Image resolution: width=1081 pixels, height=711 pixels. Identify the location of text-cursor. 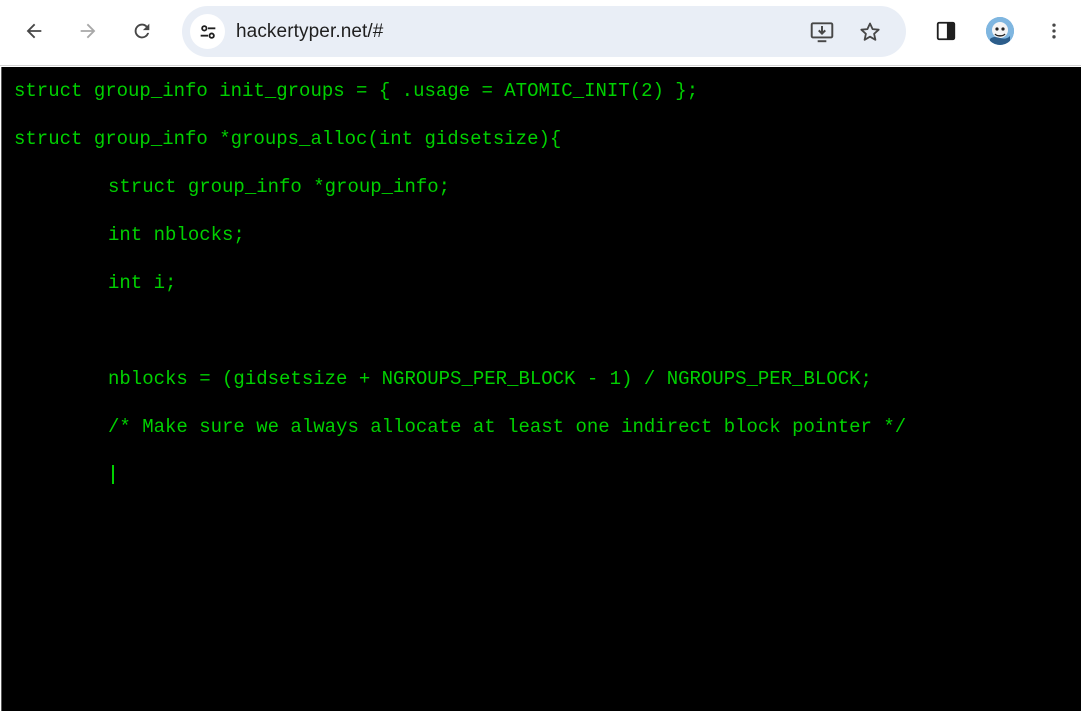
(113, 474).